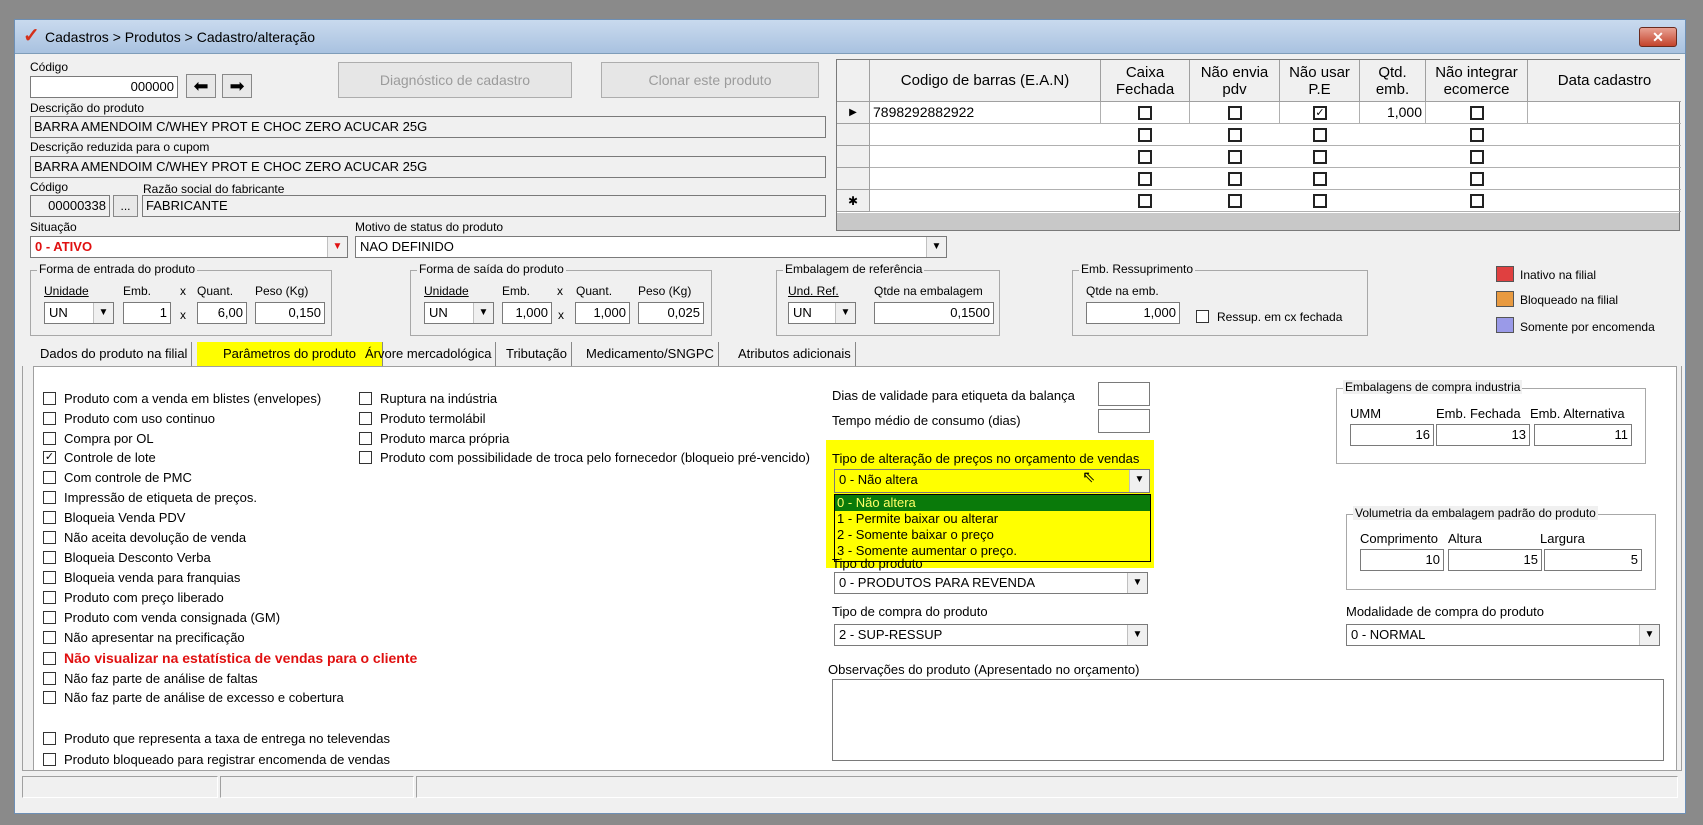 The height and width of the screenshot is (825, 1703). I want to click on embref-qtde-field: 0,1500, so click(934, 313).